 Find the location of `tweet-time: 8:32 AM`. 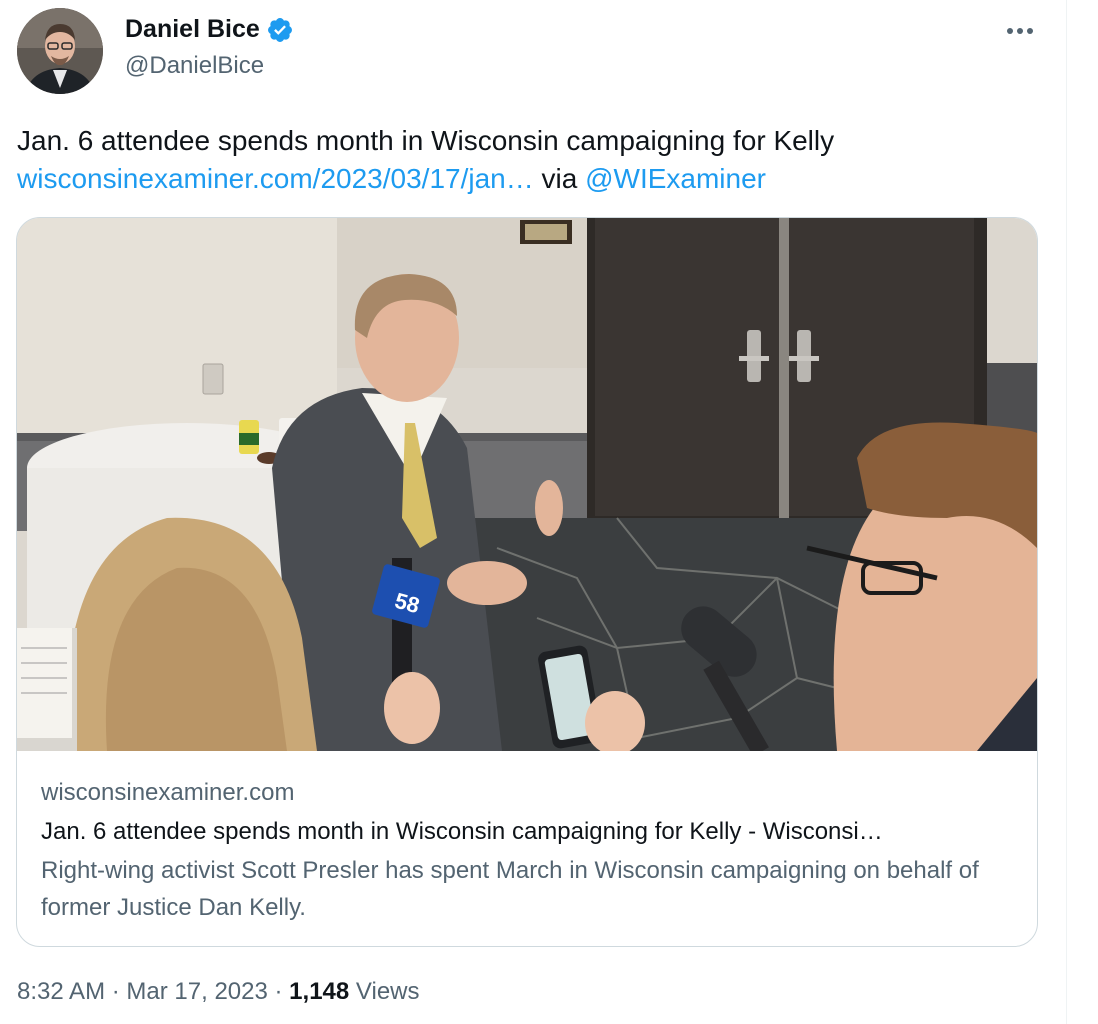

tweet-time: 8:32 AM is located at coordinates (61, 991).